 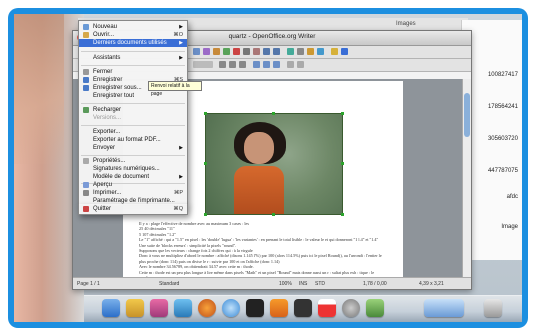 What do you see at coordinates (226, 51) in the screenshot?
I see `spellcheck-icon` at bounding box center [226, 51].